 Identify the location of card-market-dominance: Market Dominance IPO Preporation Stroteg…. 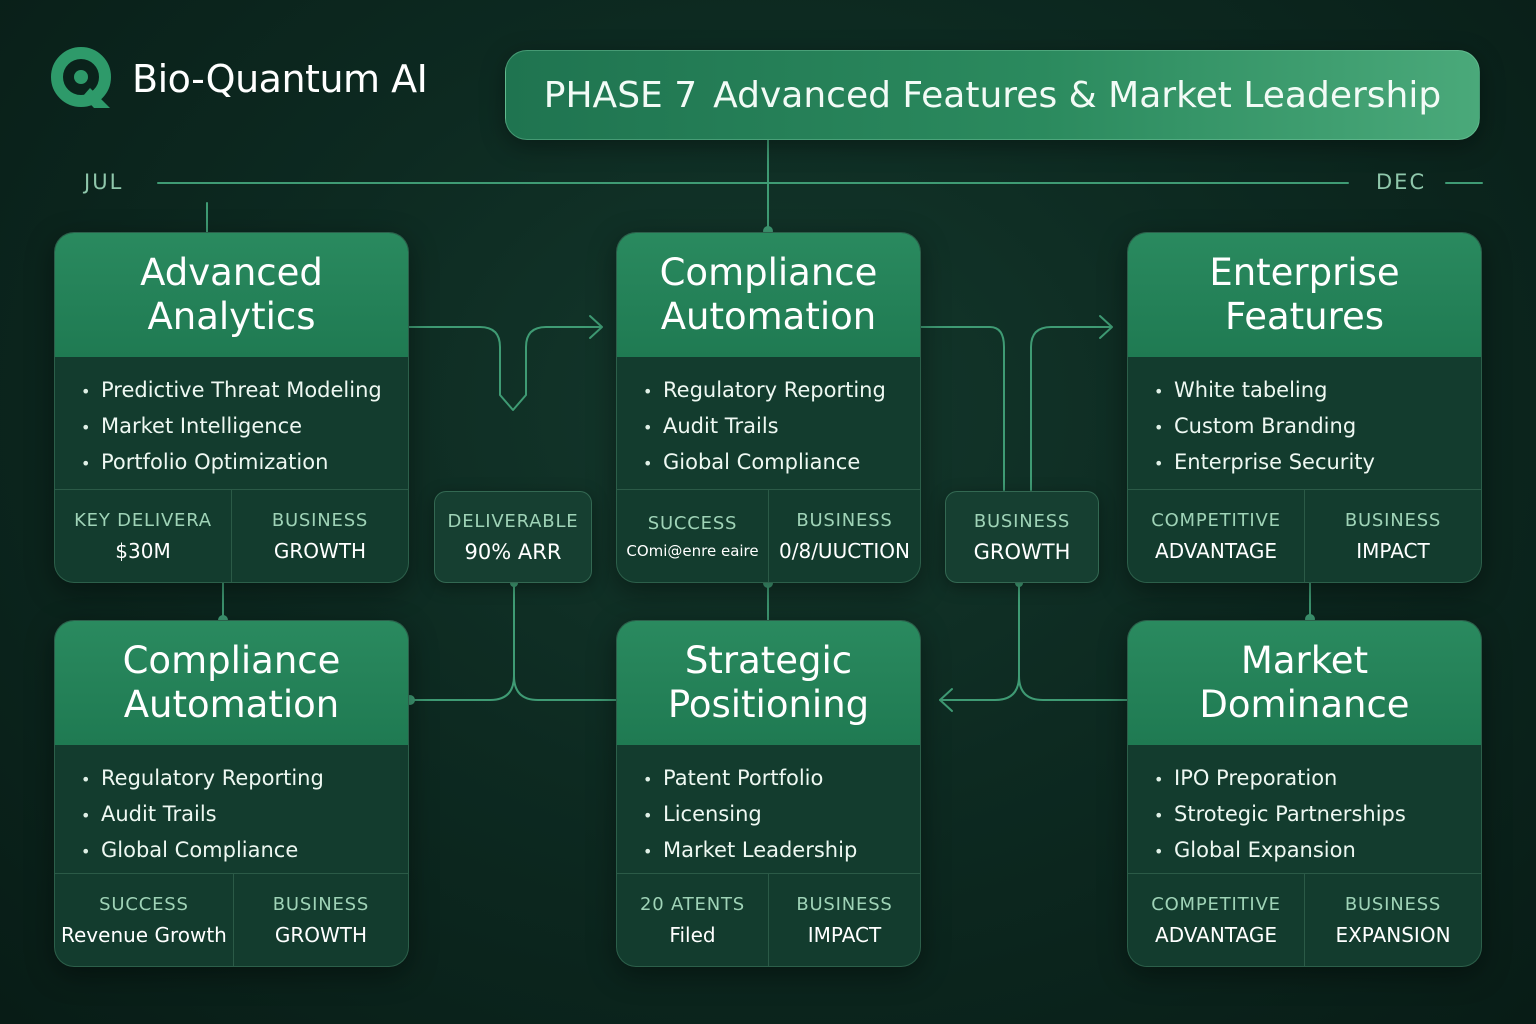
(1304, 793).